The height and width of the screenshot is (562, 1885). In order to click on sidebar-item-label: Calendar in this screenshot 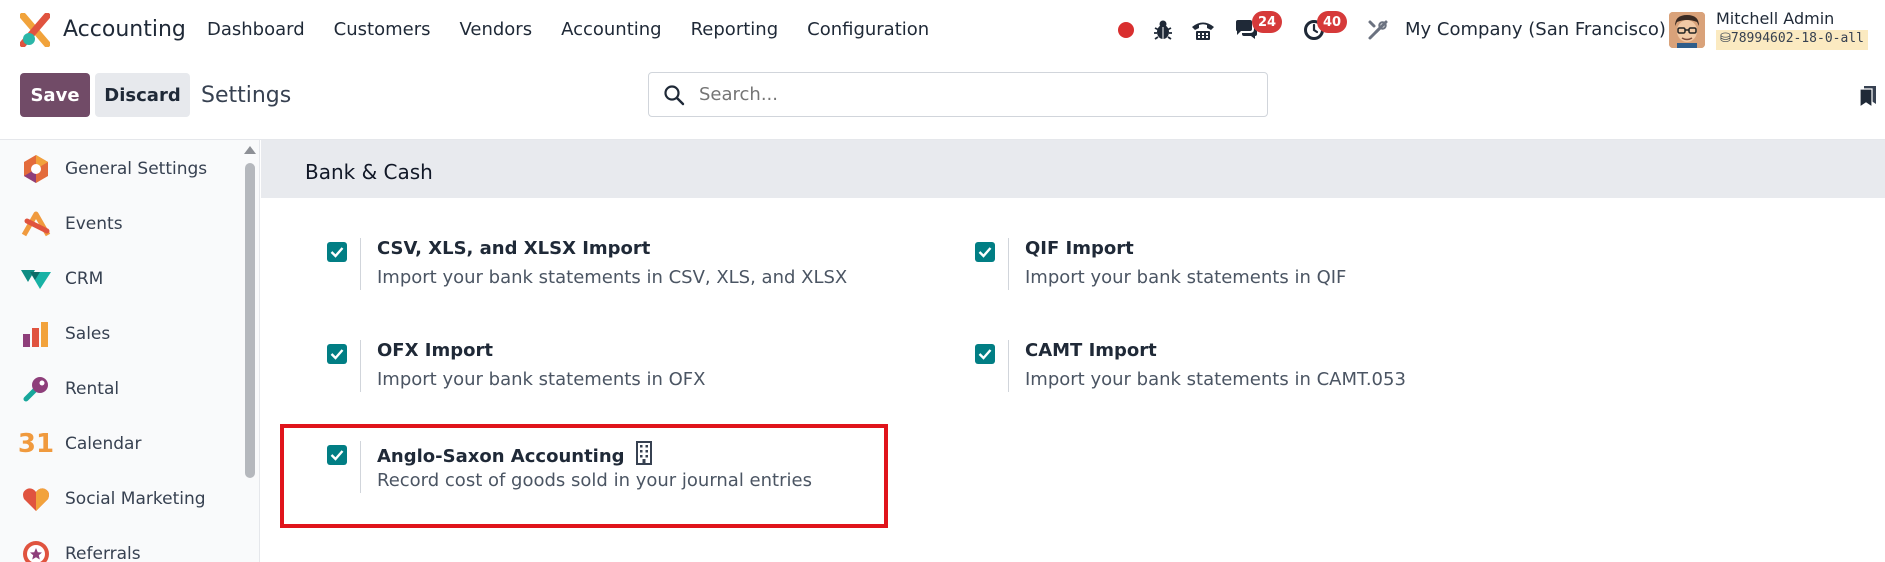, I will do `click(103, 444)`.